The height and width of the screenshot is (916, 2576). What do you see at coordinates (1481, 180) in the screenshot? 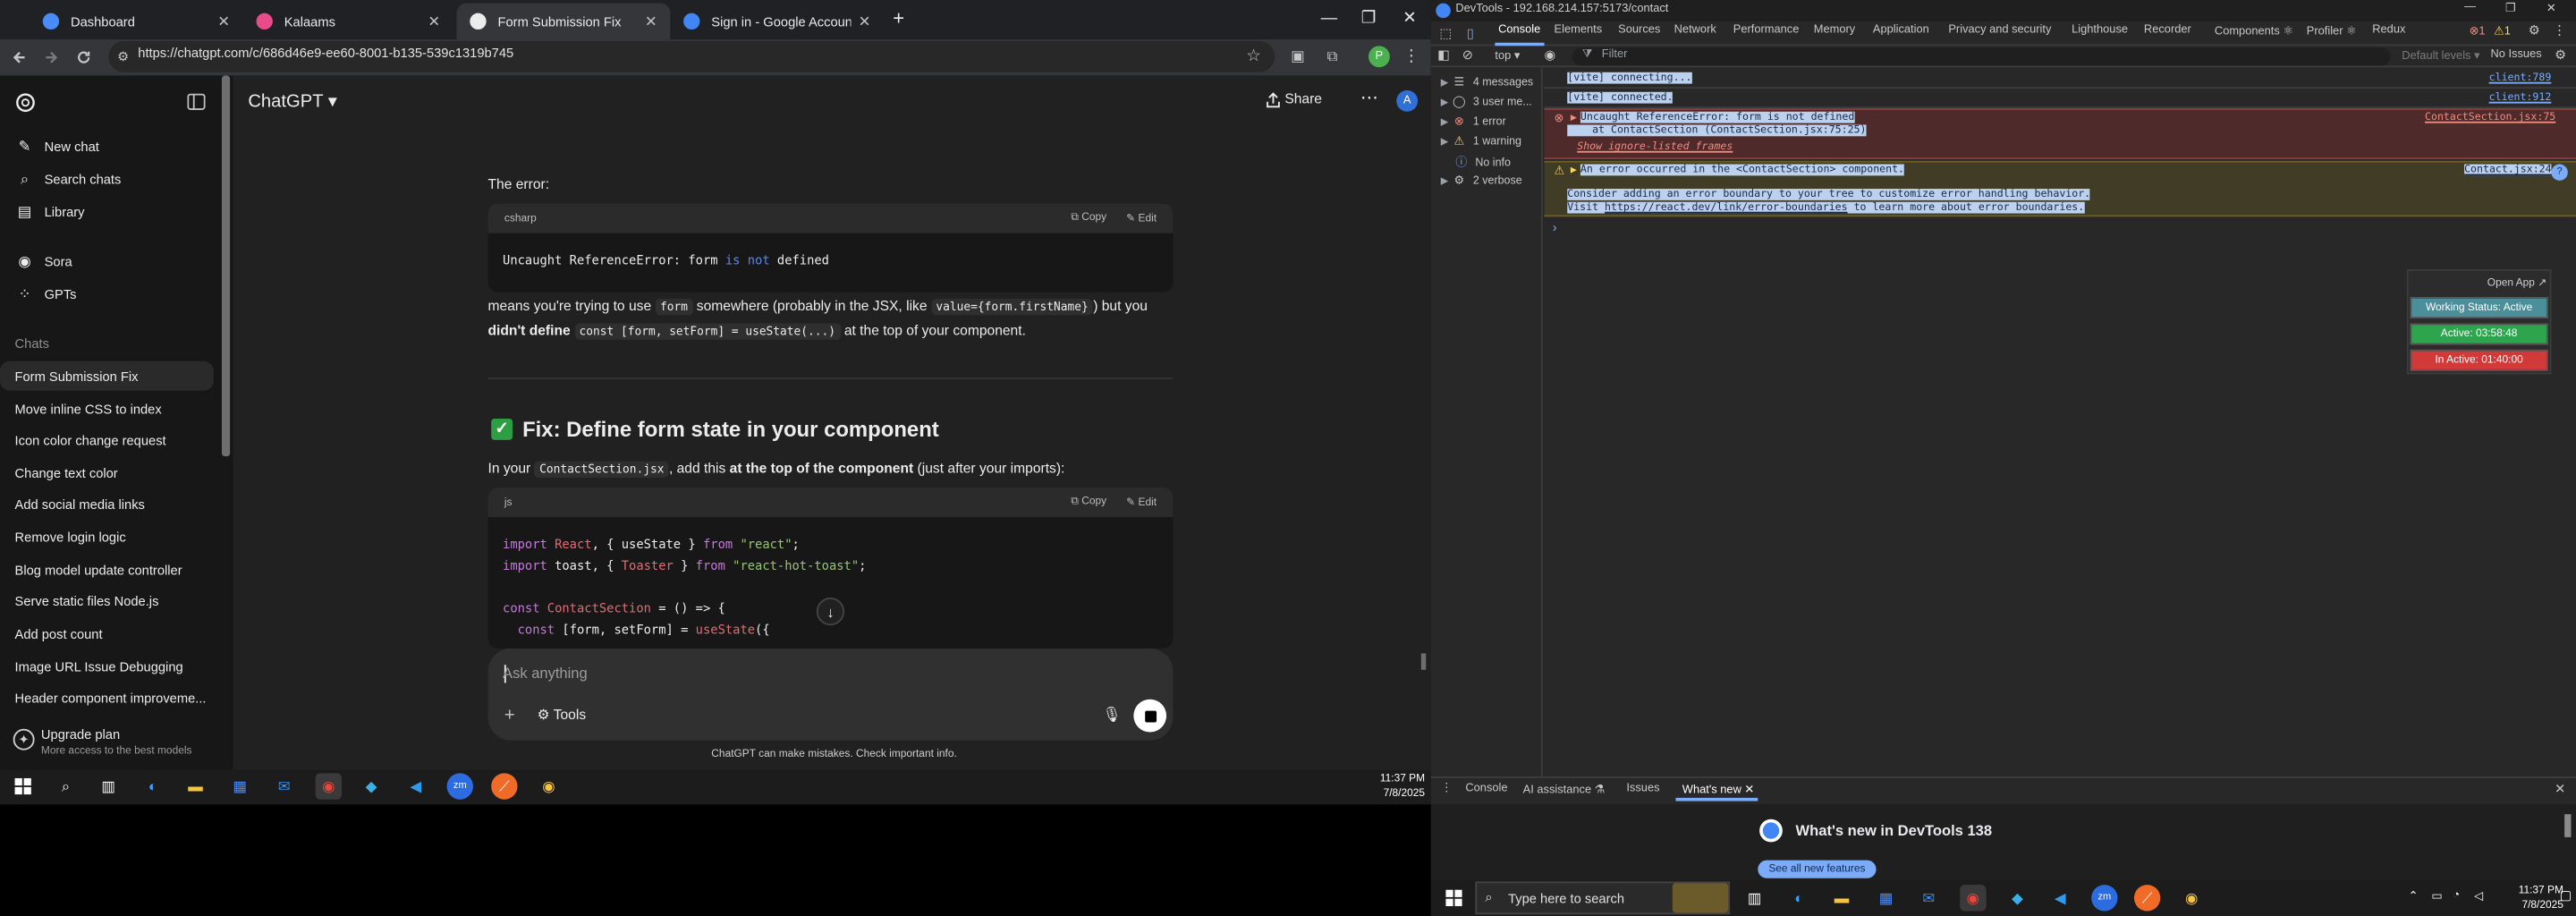
I see `filter-verbose: ▶ ⚙ 2 verbose` at bounding box center [1481, 180].